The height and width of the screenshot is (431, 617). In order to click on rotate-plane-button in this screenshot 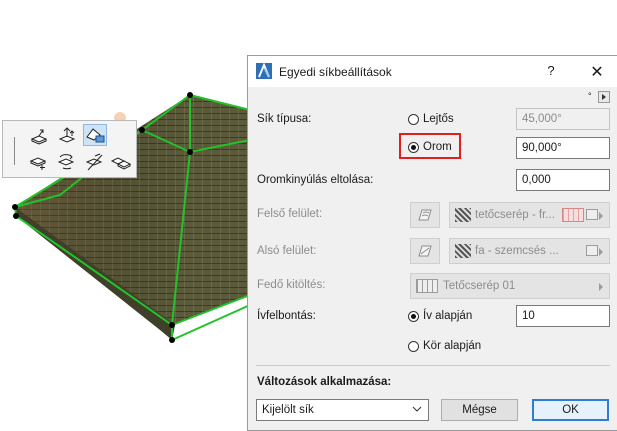, I will do `click(67, 162)`.